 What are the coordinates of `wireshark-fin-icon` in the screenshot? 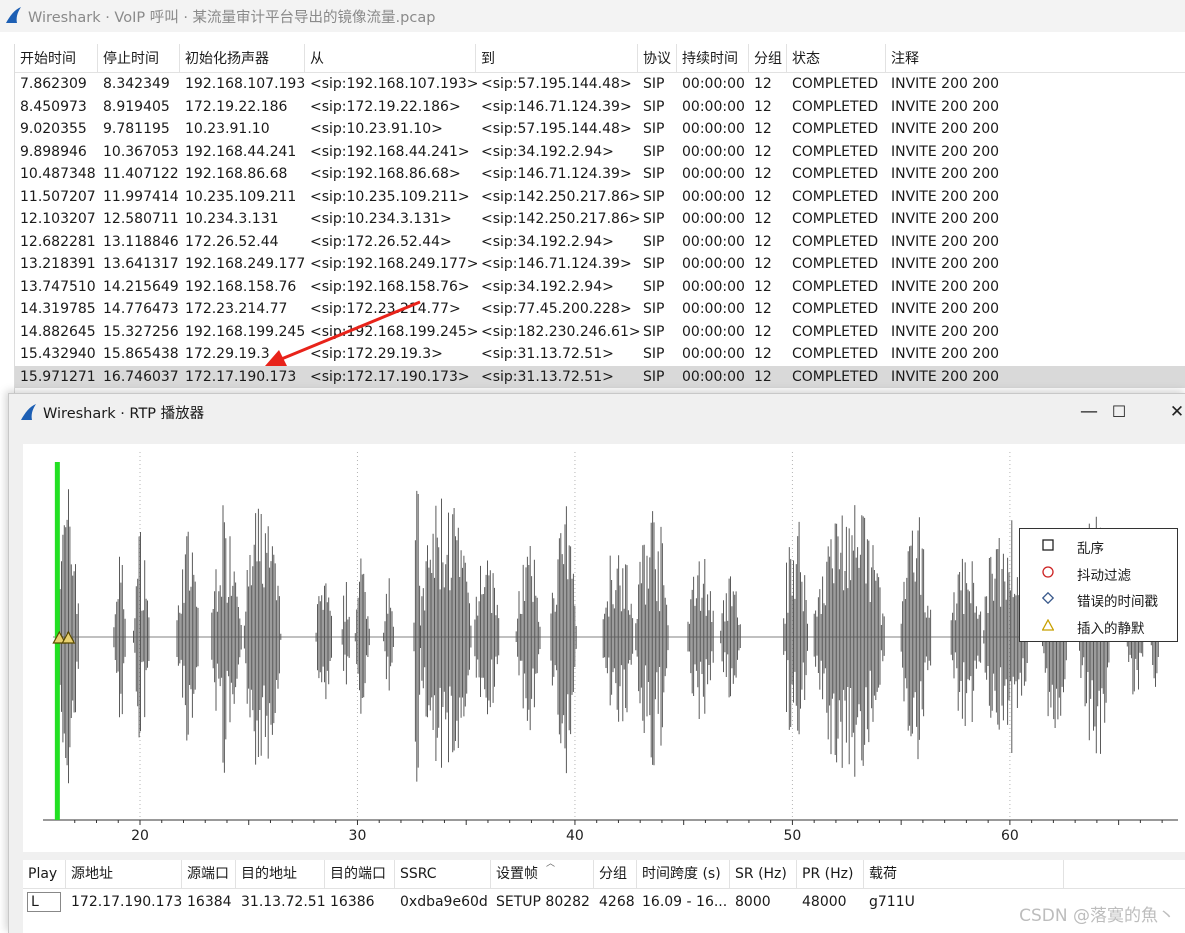 It's located at (28, 412).